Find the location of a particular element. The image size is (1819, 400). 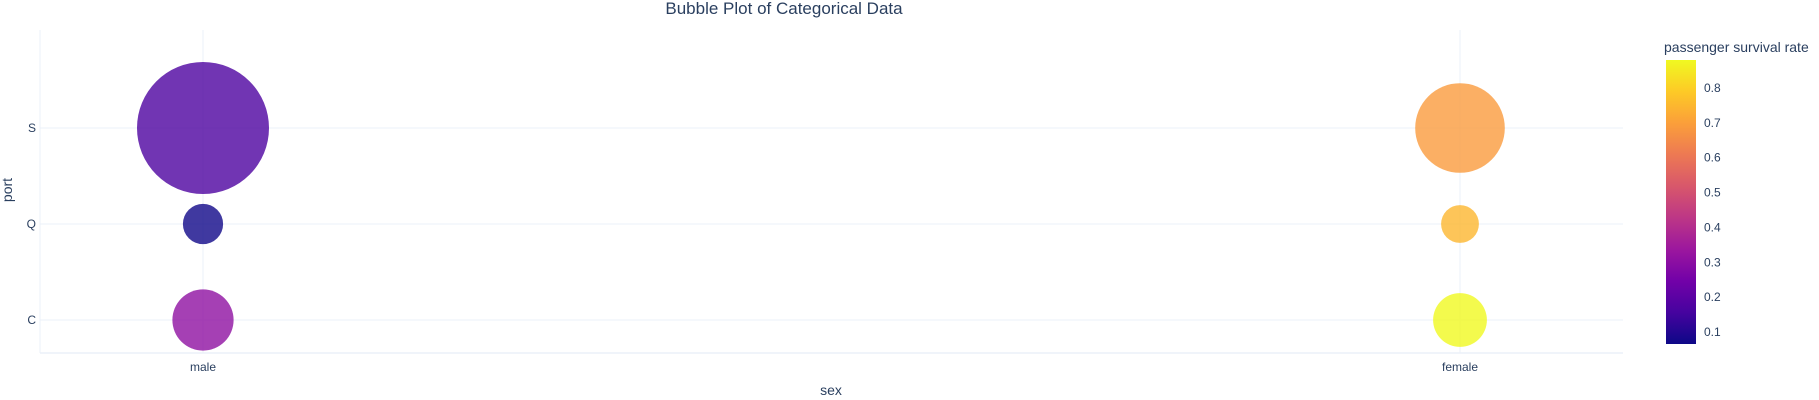

colorbar-tick-label: 0.6 is located at coordinates (1712, 158).